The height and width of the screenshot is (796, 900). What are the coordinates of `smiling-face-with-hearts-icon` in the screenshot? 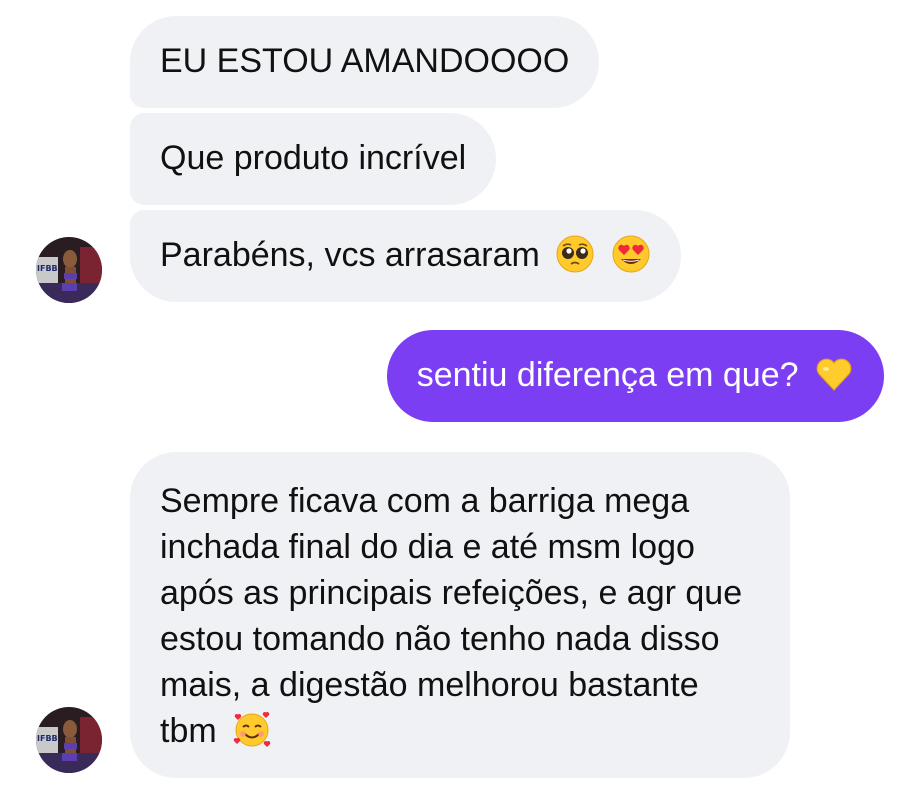 It's located at (252, 730).